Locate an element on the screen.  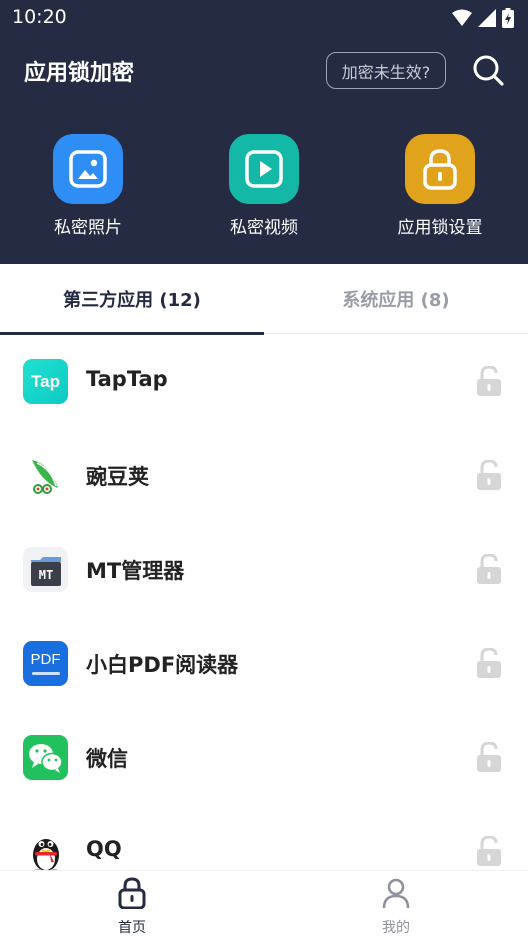
app-category-tabs: 第三方应用 (12) 系统应用 (8) is located at coordinates (264, 299).